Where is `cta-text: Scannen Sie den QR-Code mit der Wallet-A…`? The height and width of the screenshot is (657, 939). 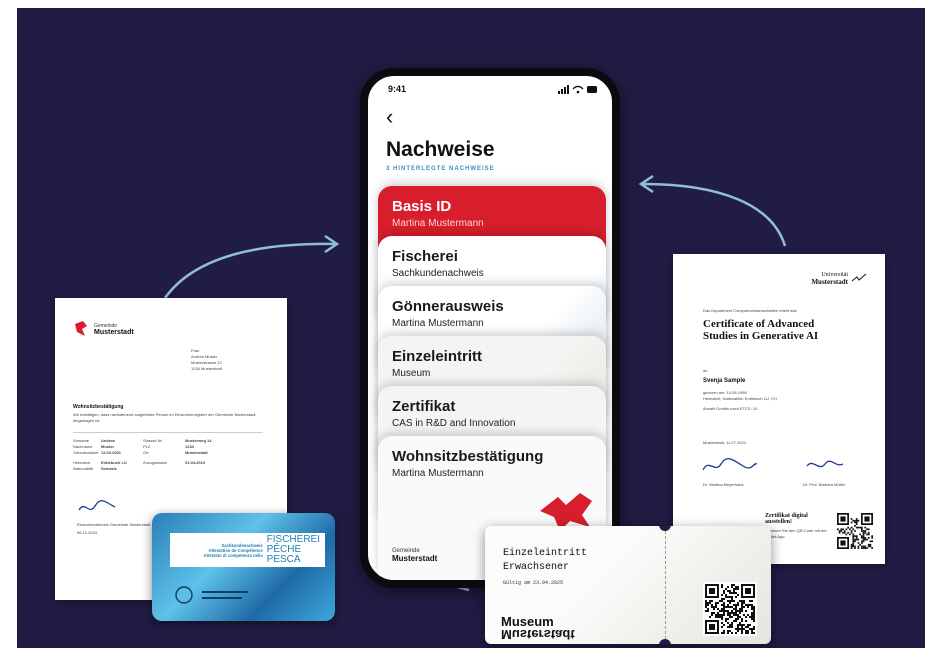
cta-text: Scannen Sie den QR-Code mit der Wallet-A… is located at coordinates (796, 533).